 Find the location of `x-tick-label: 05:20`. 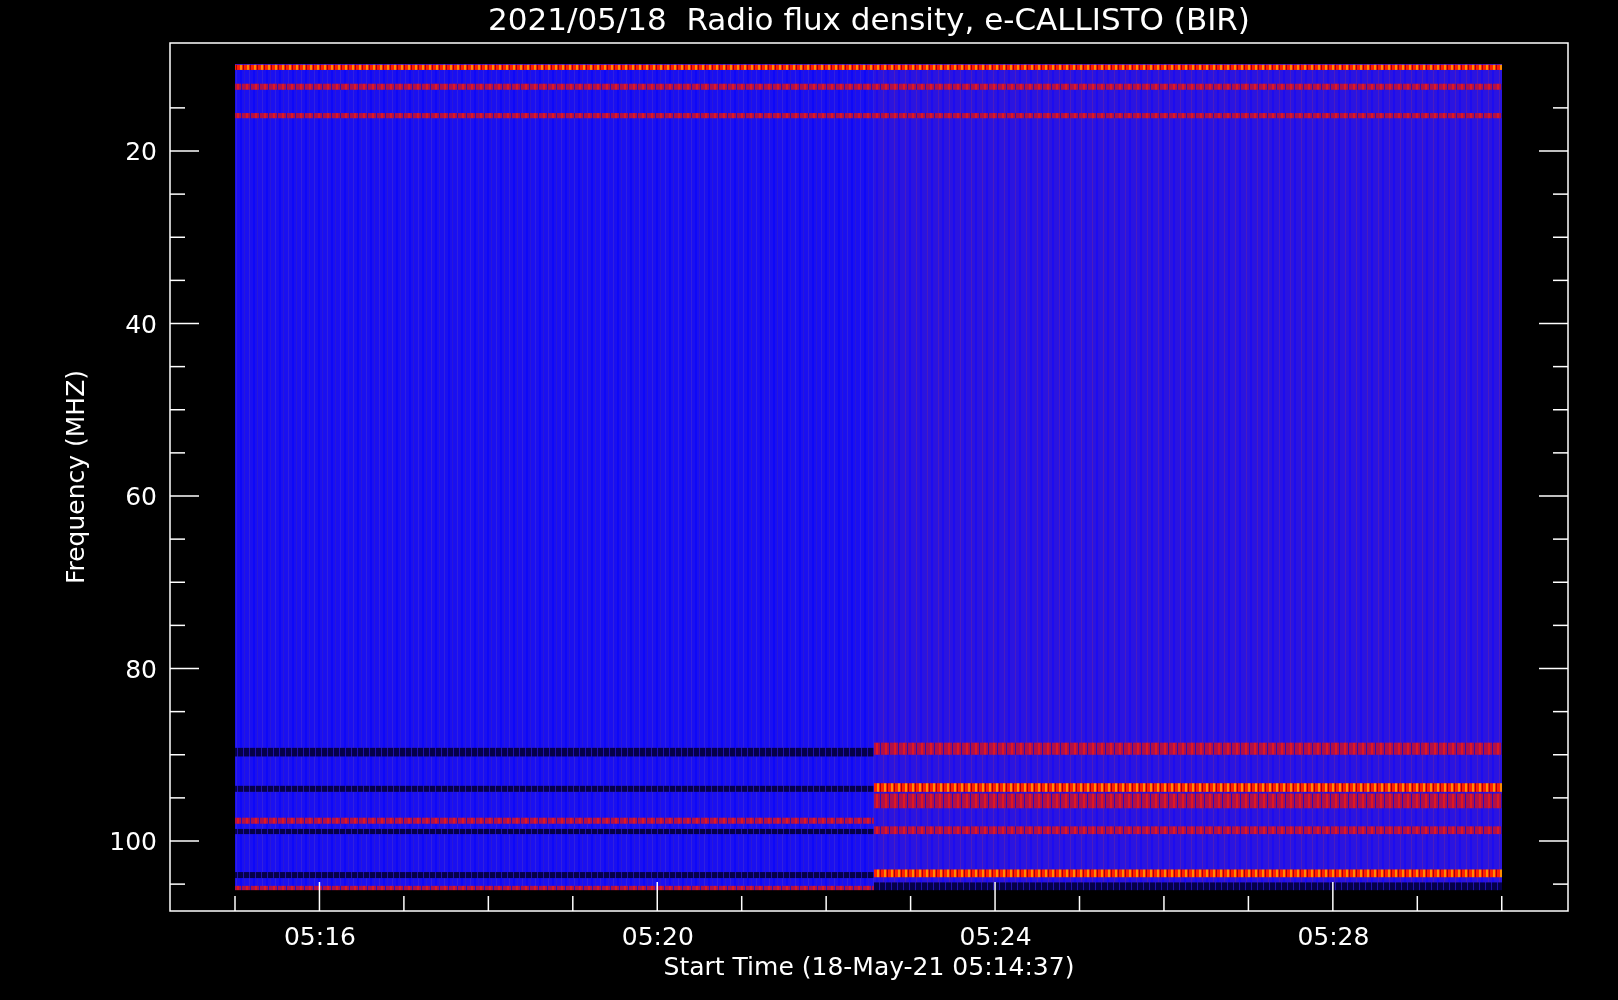

x-tick-label: 05:20 is located at coordinates (657, 936).